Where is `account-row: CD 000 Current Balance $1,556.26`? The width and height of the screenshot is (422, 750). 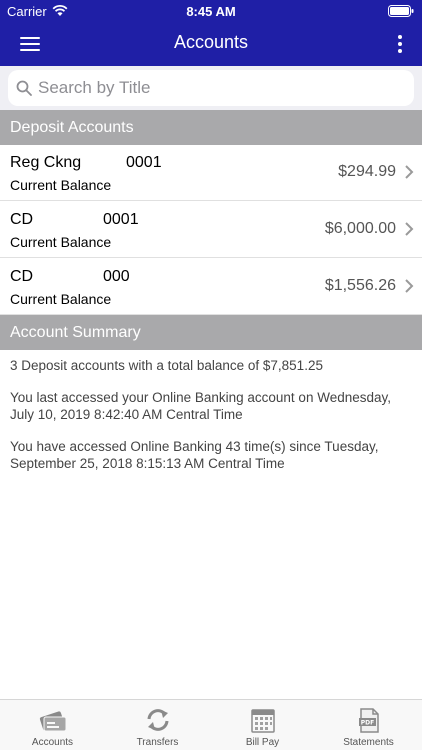
account-row: CD 000 Current Balance $1,556.26 is located at coordinates (211, 287).